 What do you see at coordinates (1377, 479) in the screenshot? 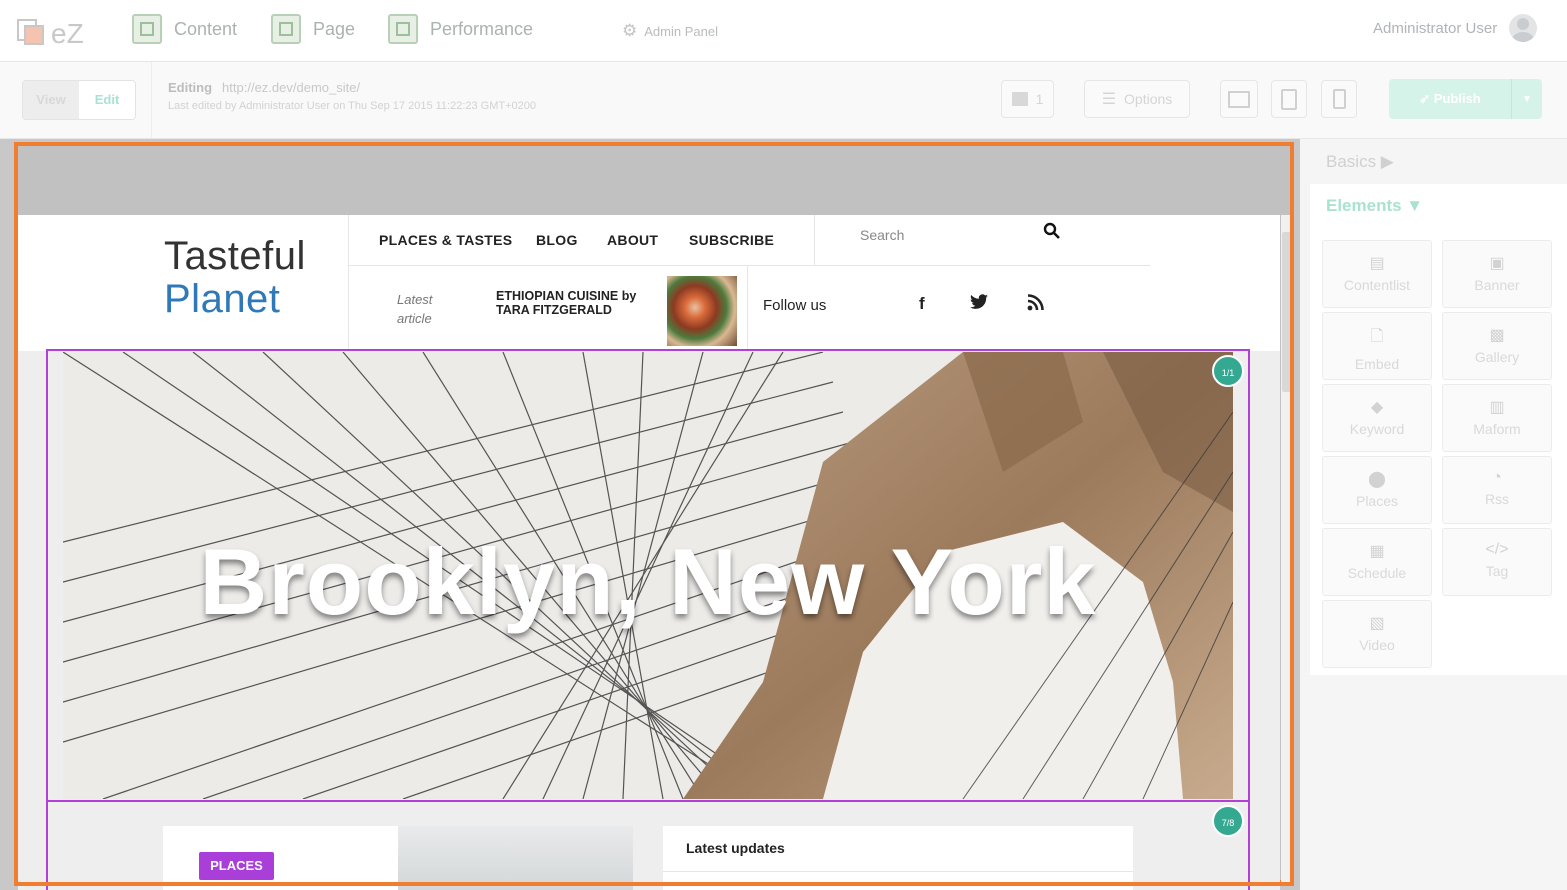
I see `map-marker-icon: ⬤` at bounding box center [1377, 479].